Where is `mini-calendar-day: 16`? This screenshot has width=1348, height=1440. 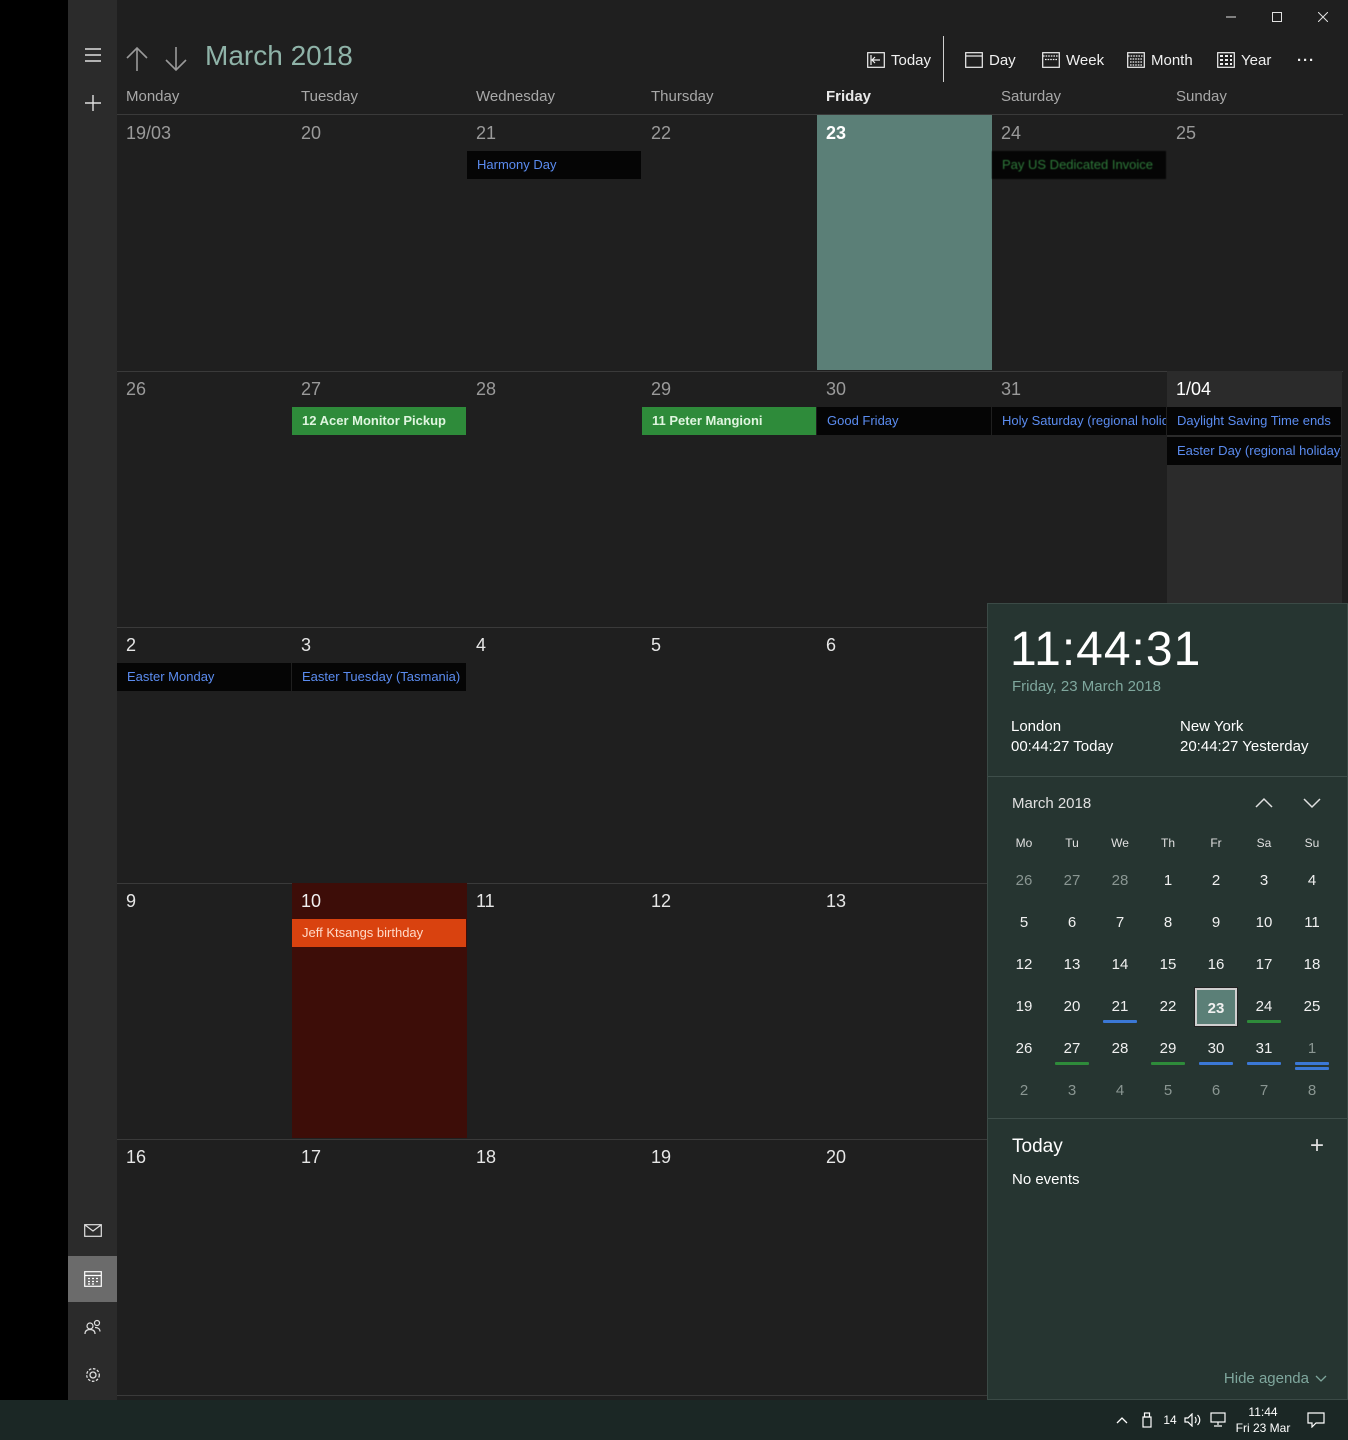
mini-calendar-day: 16 is located at coordinates (1216, 965).